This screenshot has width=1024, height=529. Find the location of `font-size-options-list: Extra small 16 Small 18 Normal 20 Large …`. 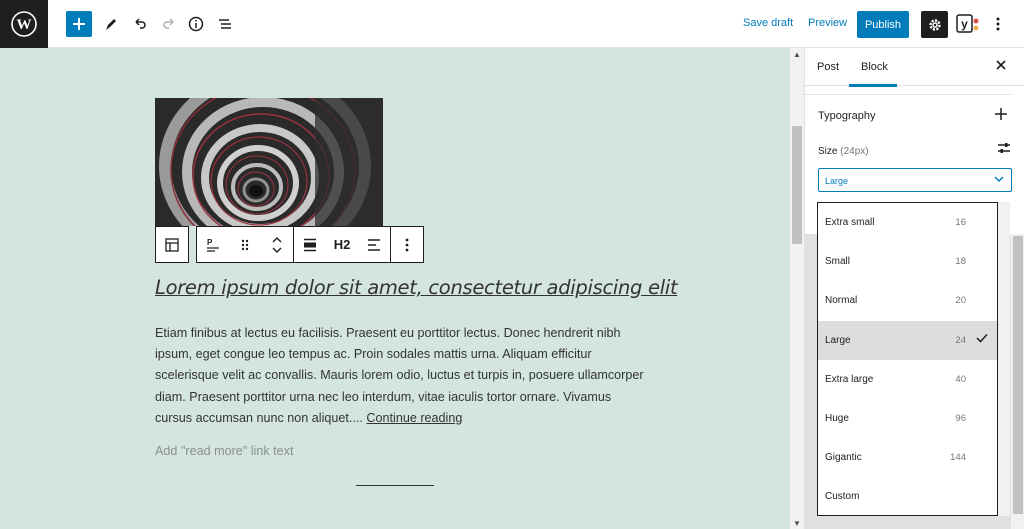

font-size-options-list: Extra small 16 Small 18 Normal 20 Large … is located at coordinates (907, 359).